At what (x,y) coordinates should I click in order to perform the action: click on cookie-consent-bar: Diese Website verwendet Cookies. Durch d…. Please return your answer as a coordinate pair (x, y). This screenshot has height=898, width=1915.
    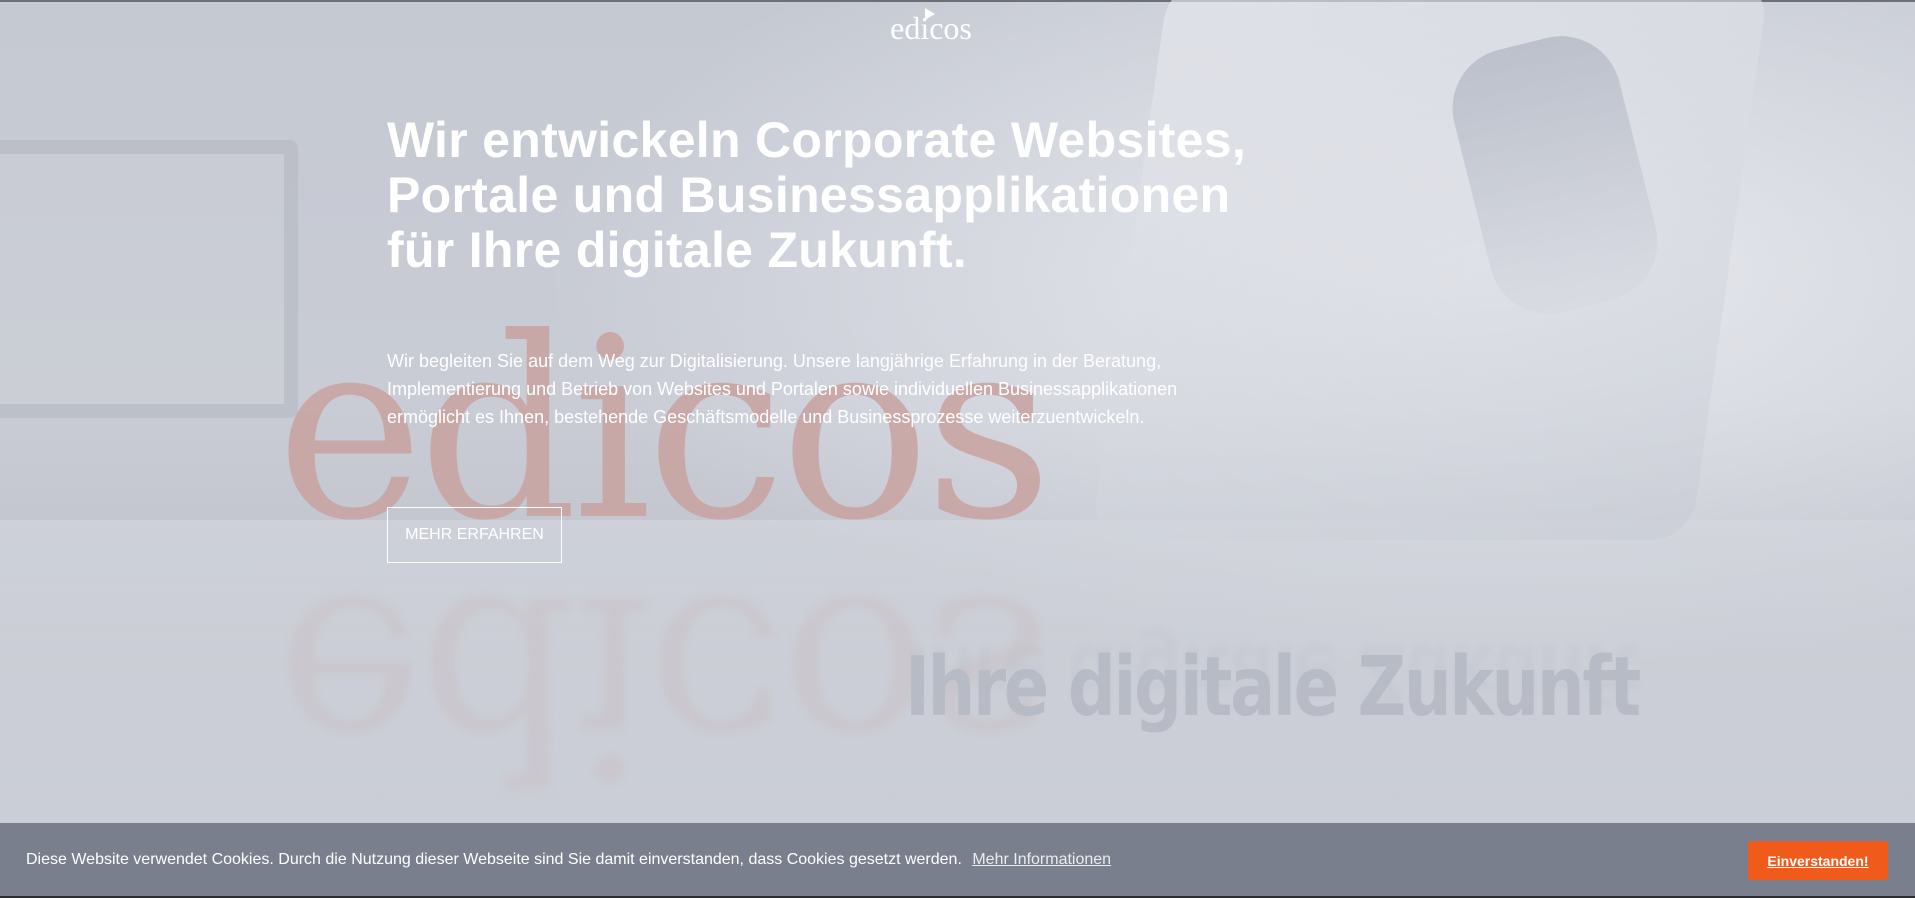
    Looking at the image, I should click on (957, 860).